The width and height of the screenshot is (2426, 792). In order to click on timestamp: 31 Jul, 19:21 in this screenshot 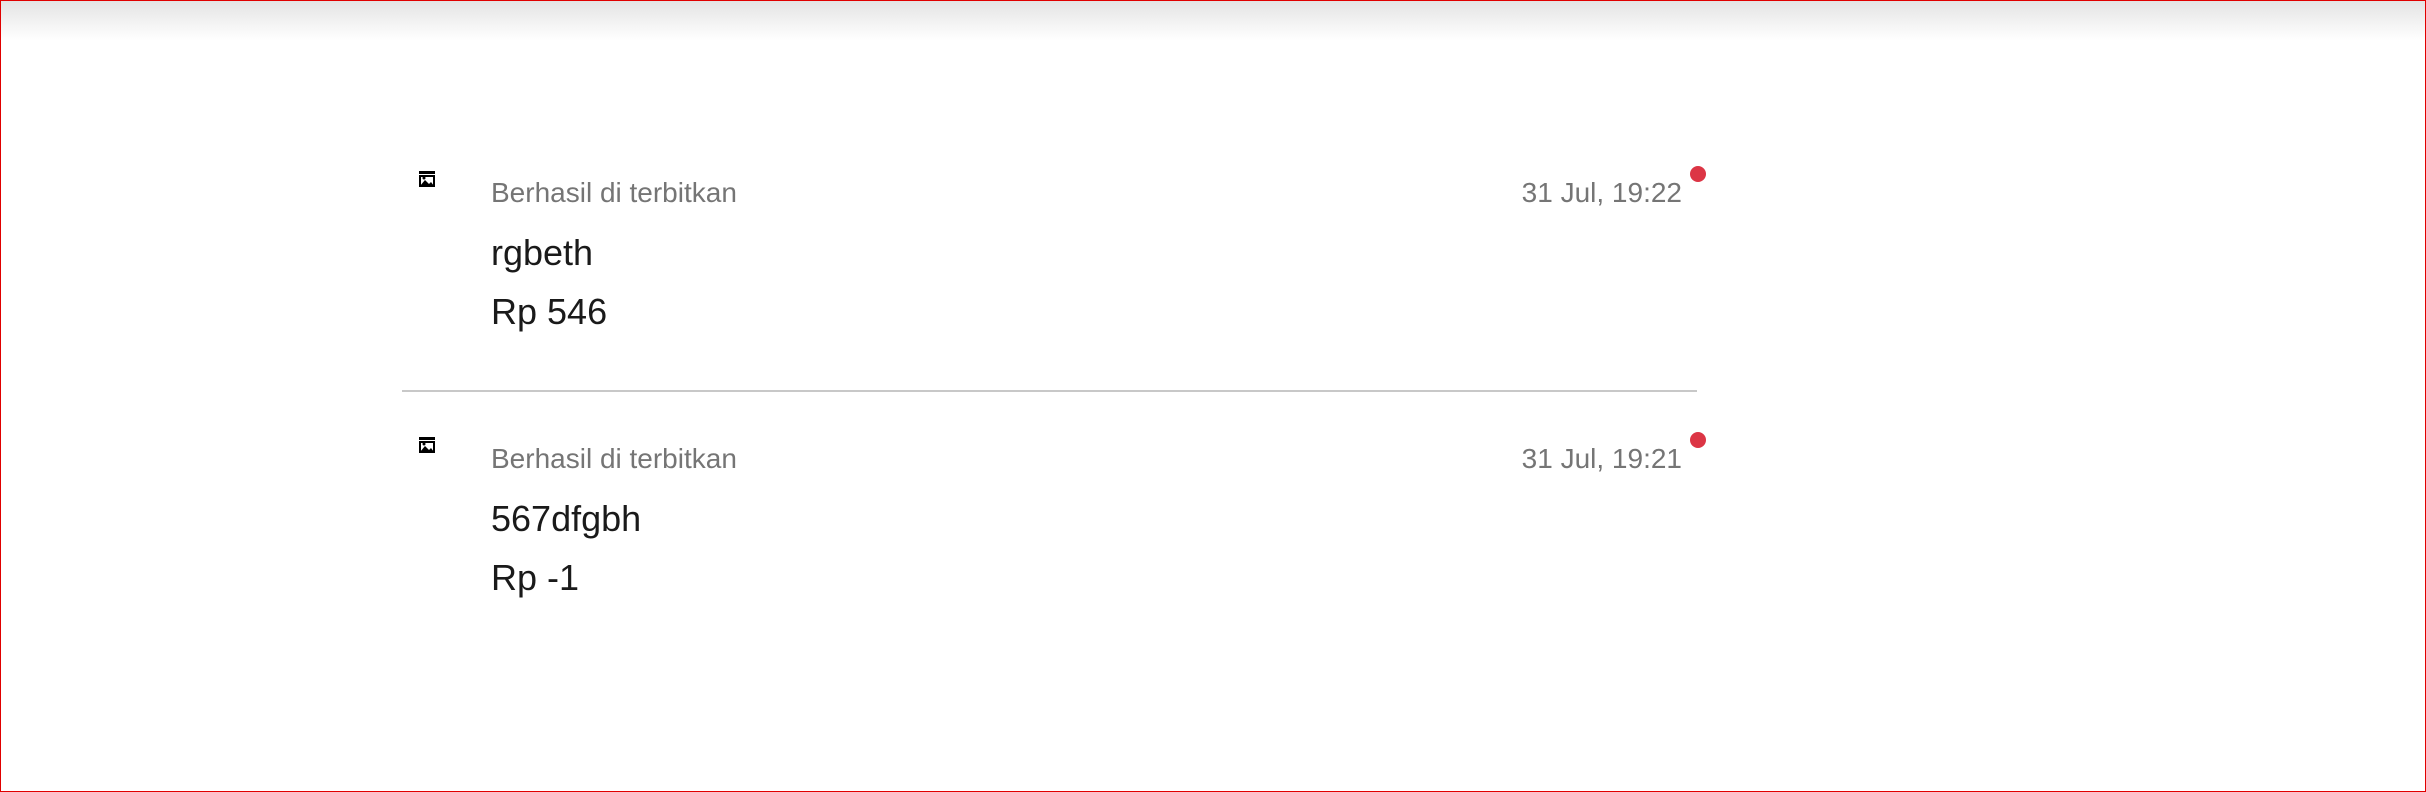, I will do `click(1601, 458)`.